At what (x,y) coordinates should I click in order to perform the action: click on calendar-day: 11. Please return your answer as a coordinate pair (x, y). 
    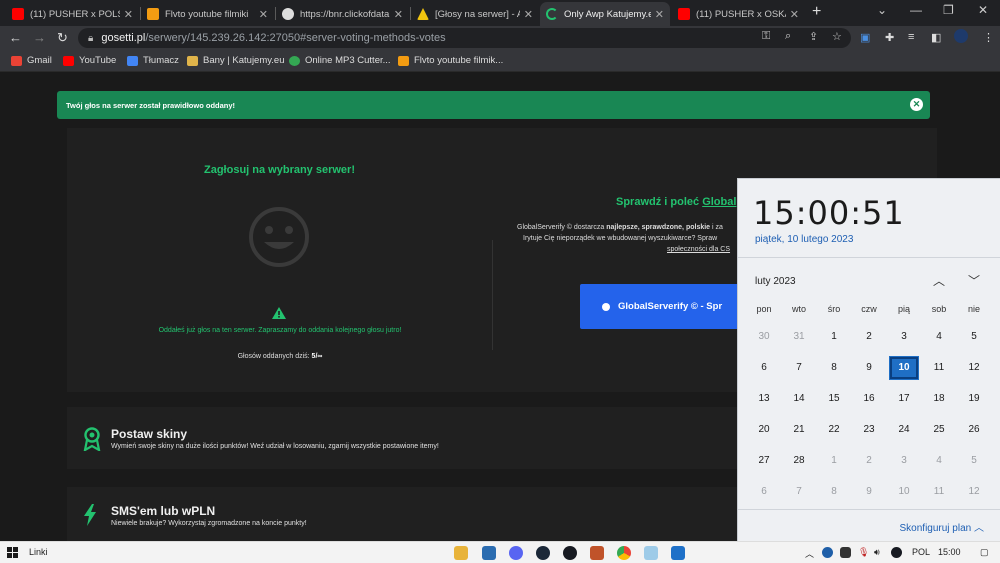
    Looking at the image, I should click on (939, 368).